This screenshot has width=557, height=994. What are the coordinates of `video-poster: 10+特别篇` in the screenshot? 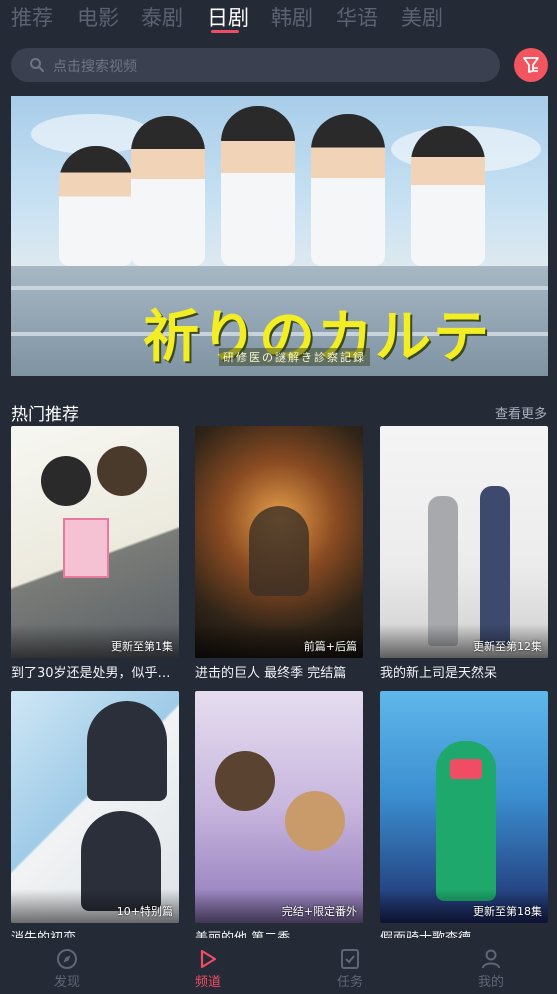 It's located at (95, 807).